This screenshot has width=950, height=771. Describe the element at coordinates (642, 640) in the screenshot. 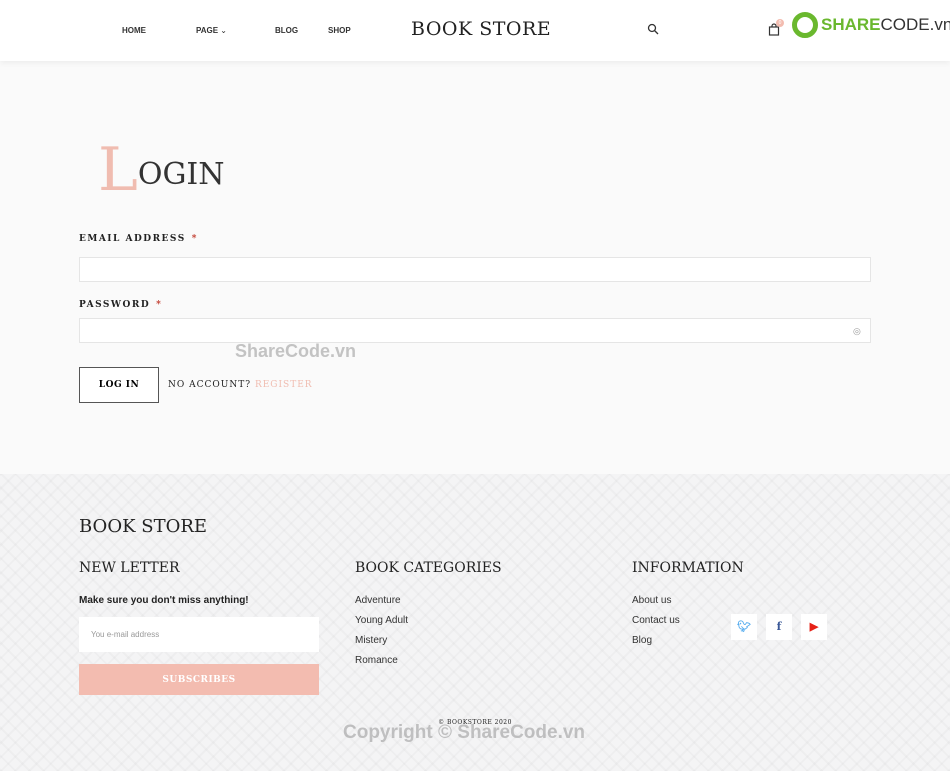

I see `info-link-blog: Blog` at that location.